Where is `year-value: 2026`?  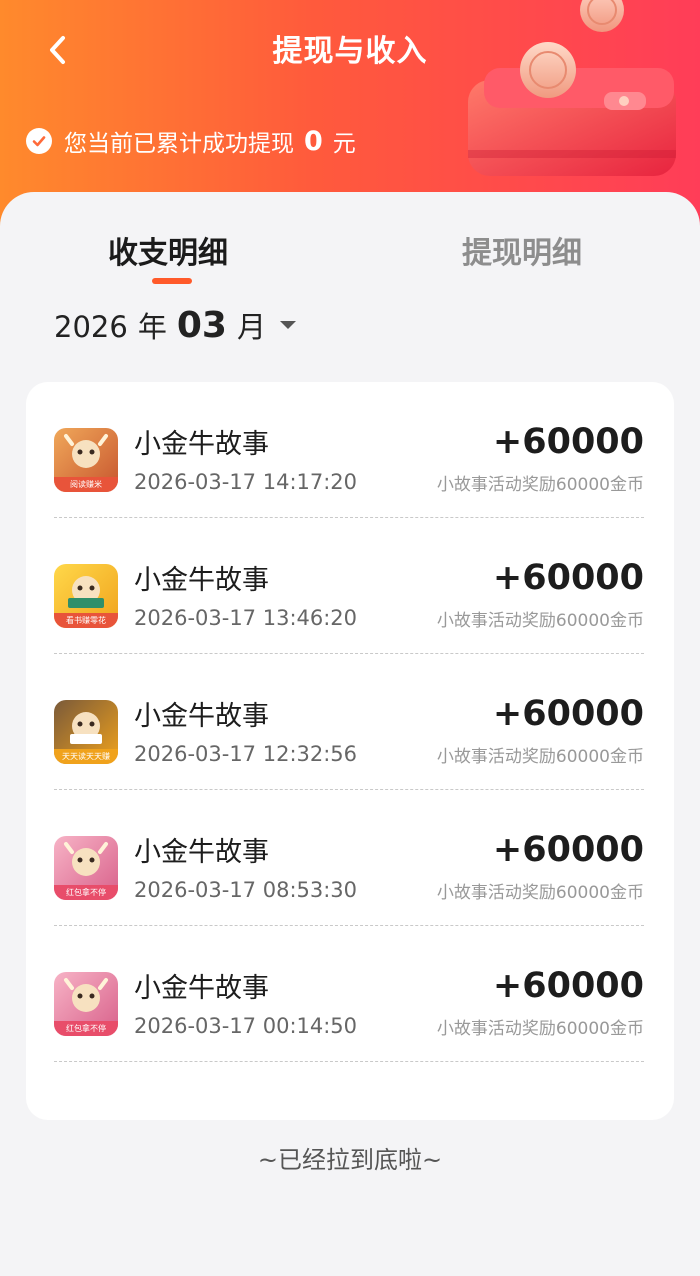 year-value: 2026 is located at coordinates (91, 327).